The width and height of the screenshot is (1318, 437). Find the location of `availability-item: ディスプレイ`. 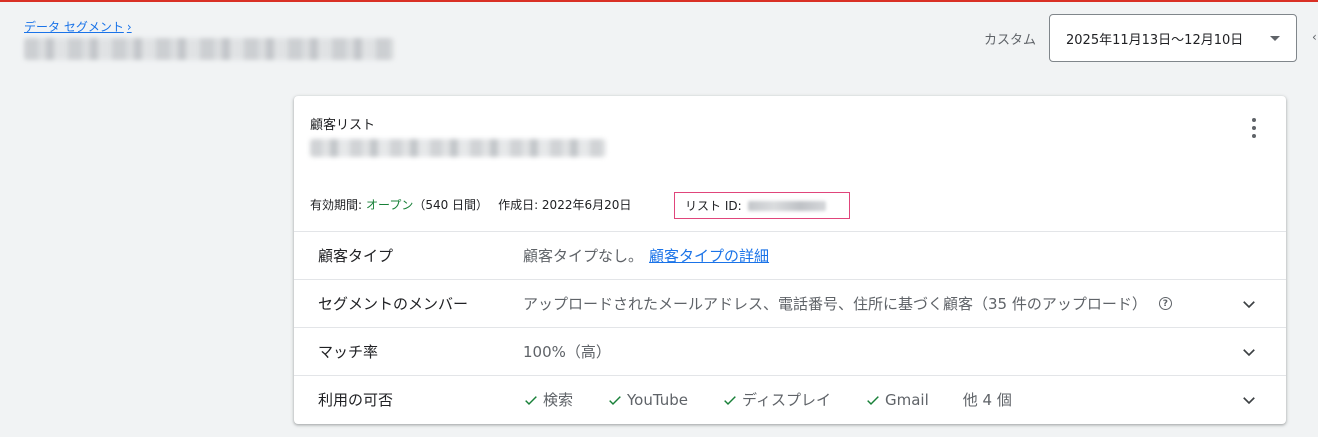

availability-item: ディスプレイ is located at coordinates (776, 399).